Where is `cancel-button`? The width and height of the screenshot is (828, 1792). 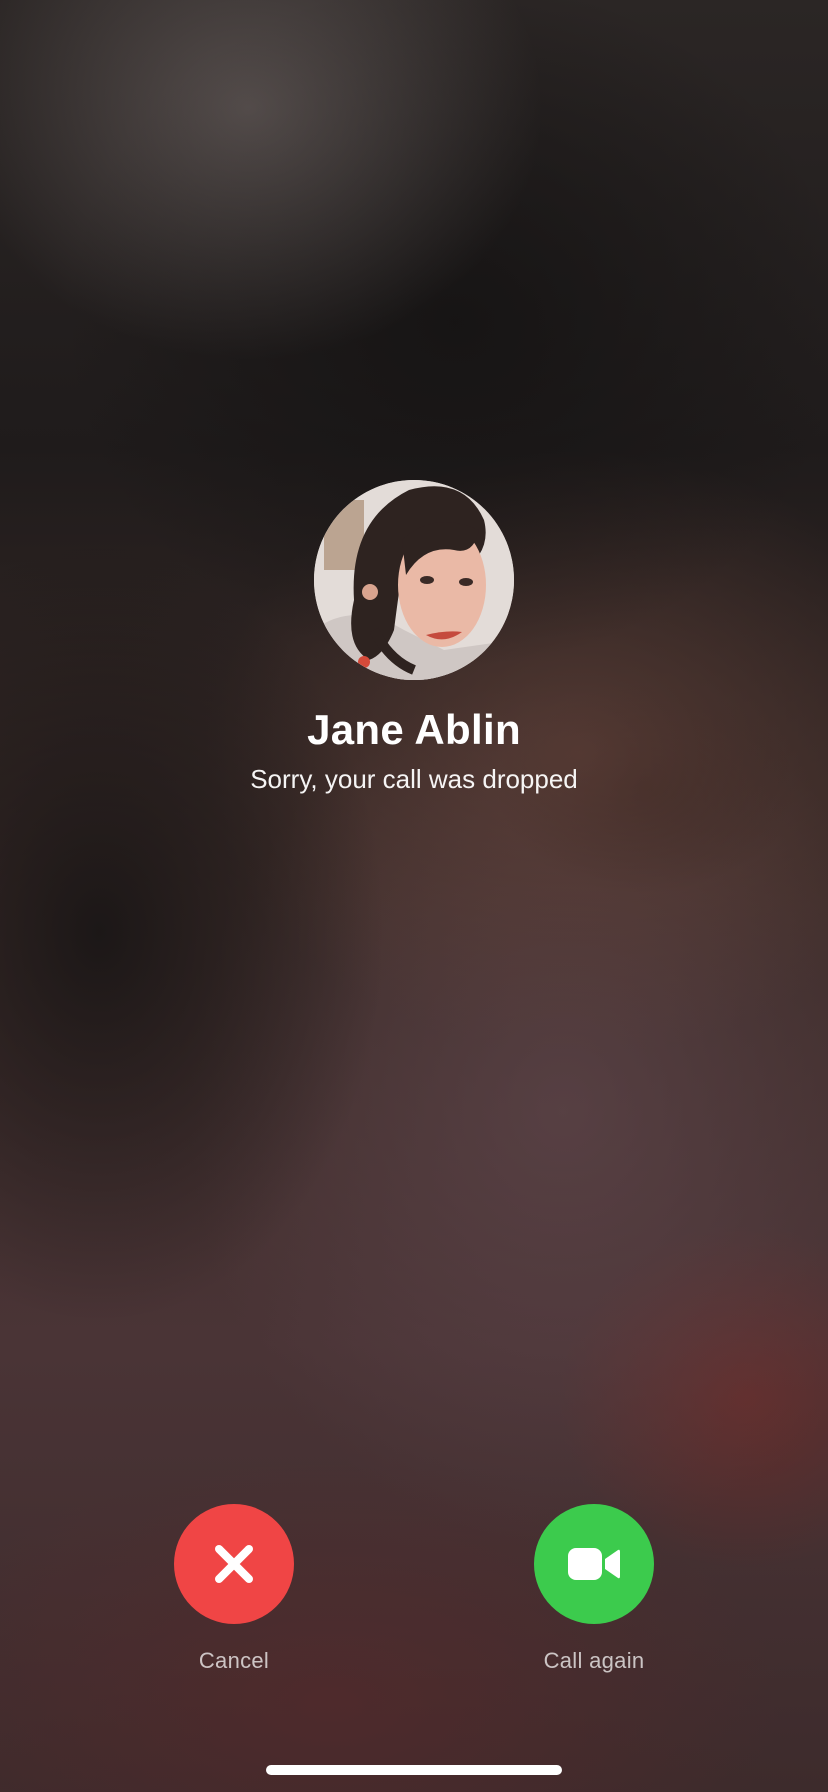
cancel-button is located at coordinates (234, 1564).